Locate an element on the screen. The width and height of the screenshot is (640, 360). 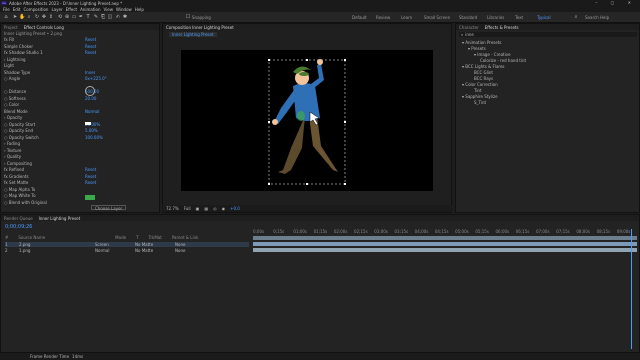
layer-mode: Normal is located at coordinates (112, 250).